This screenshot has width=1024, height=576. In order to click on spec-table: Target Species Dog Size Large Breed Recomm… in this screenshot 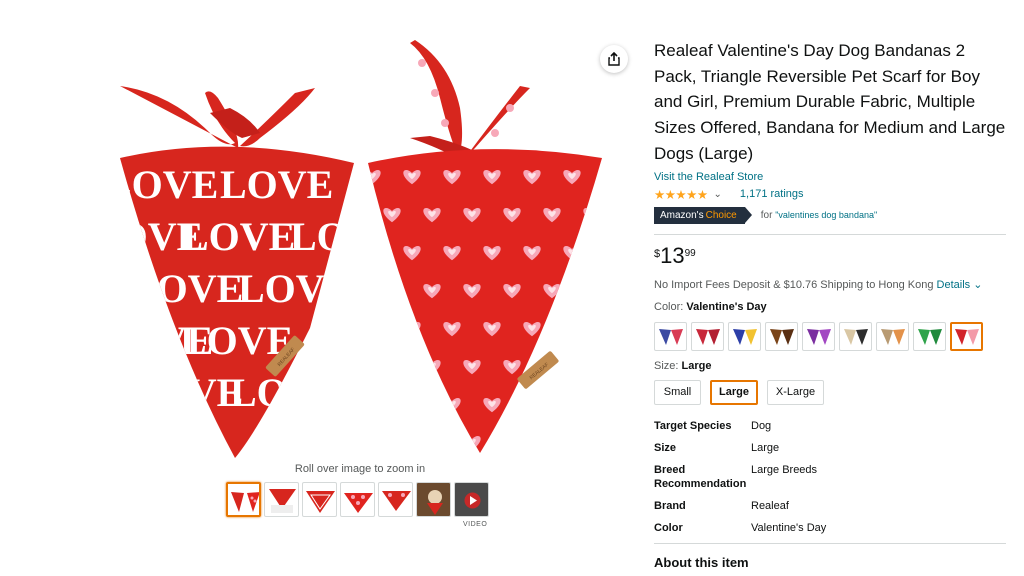, I will do `click(830, 477)`.